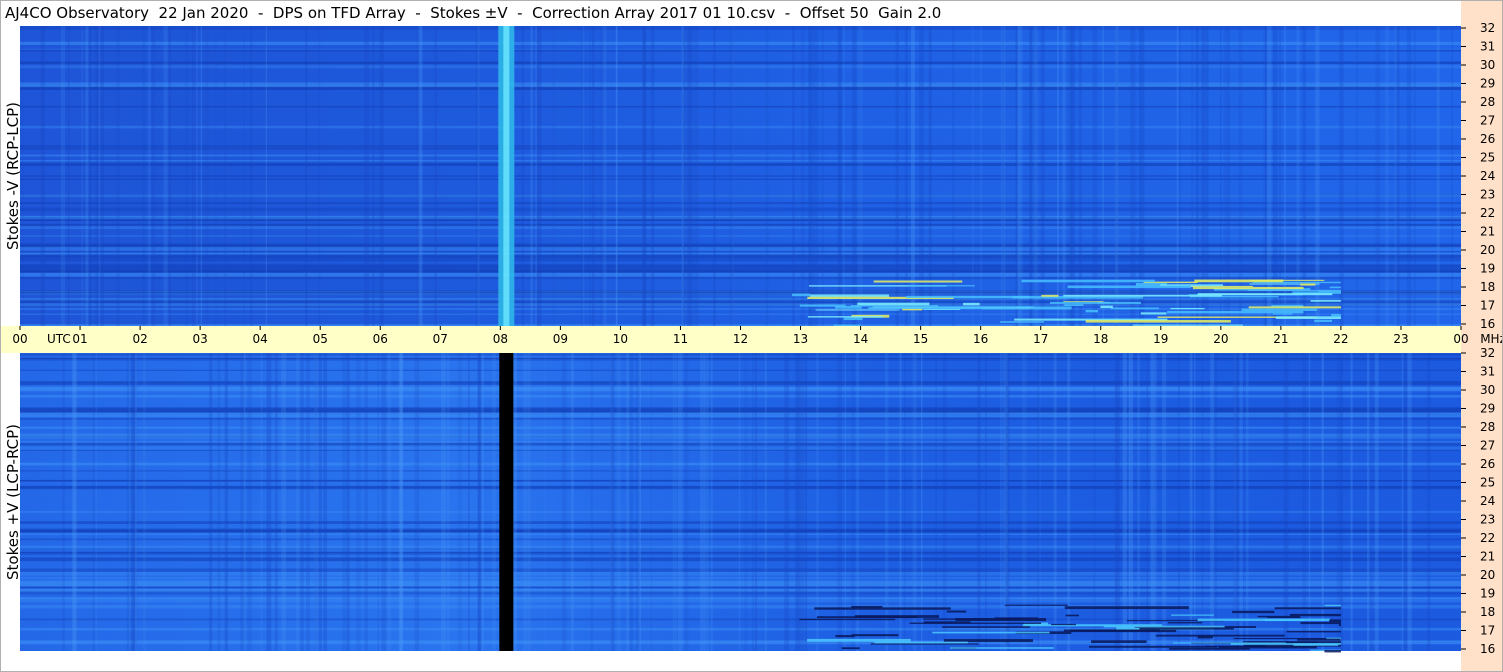  I want to click on freq-tick-label: 16, so click(1487, 324).